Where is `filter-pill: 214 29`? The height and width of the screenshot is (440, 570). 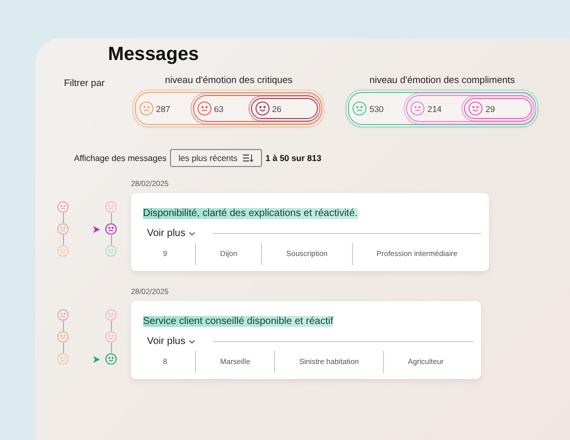
filter-pill: 214 29 is located at coordinates (470, 108).